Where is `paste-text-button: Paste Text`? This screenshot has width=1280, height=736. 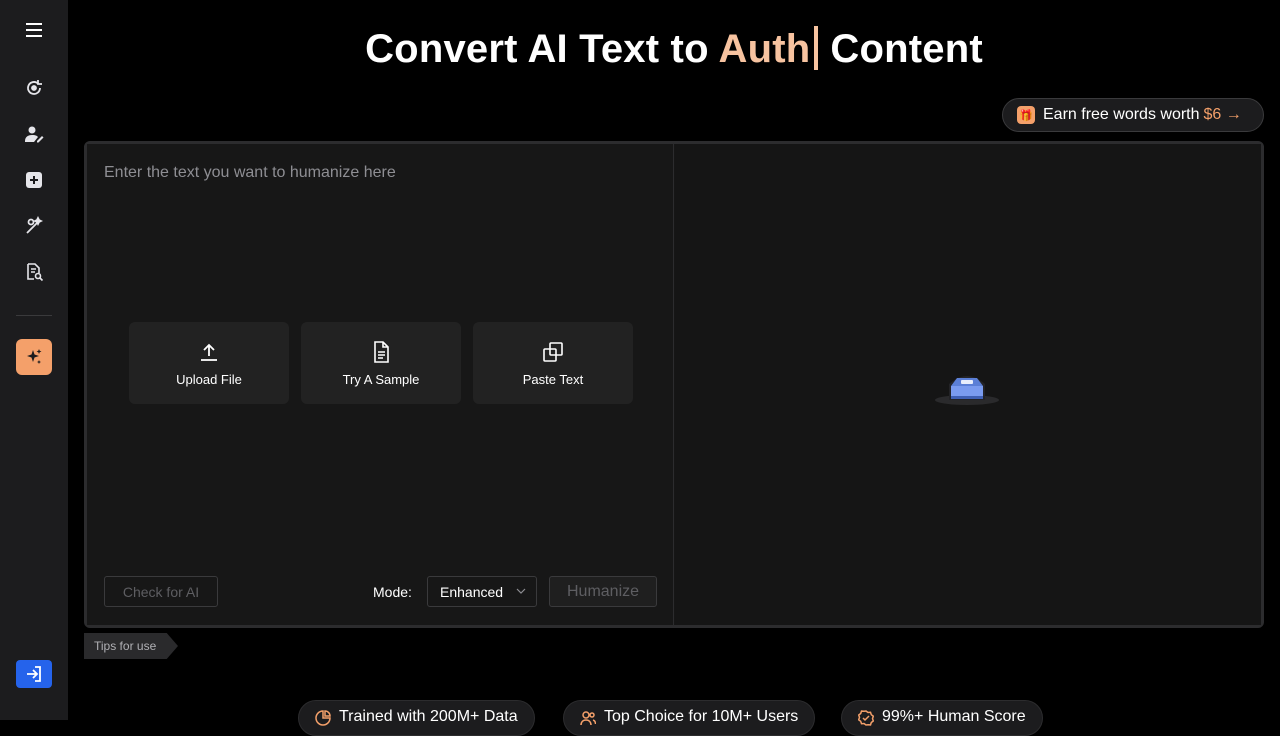
paste-text-button: Paste Text is located at coordinates (553, 363).